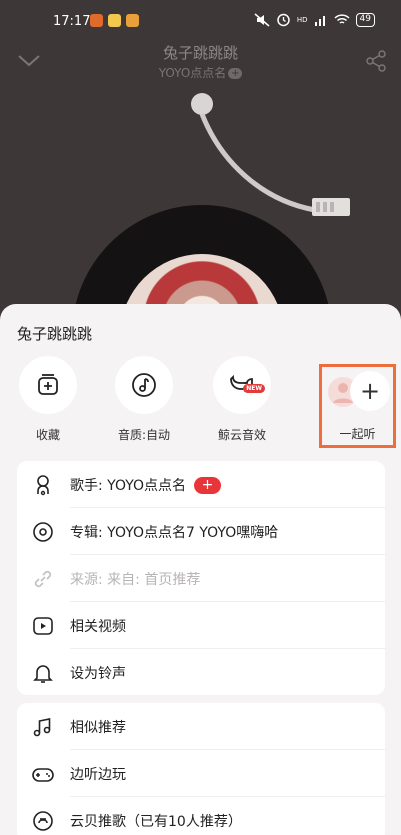 The width and height of the screenshot is (401, 835). I want to click on album-icon, so click(43, 532).